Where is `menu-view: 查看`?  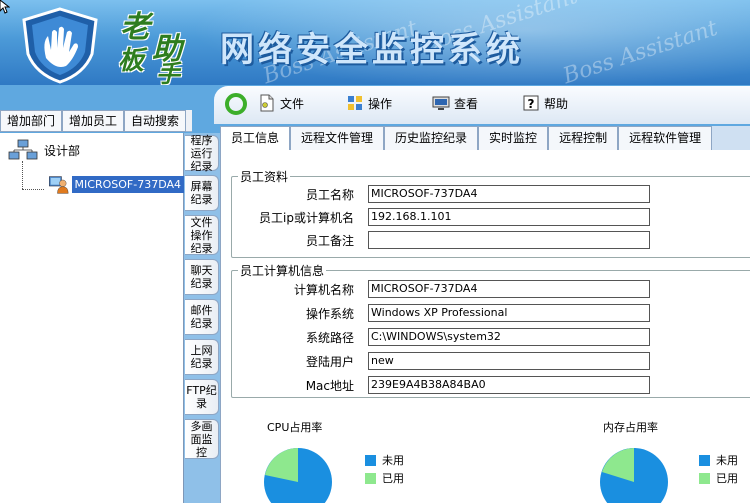
menu-view: 查看 is located at coordinates (455, 103).